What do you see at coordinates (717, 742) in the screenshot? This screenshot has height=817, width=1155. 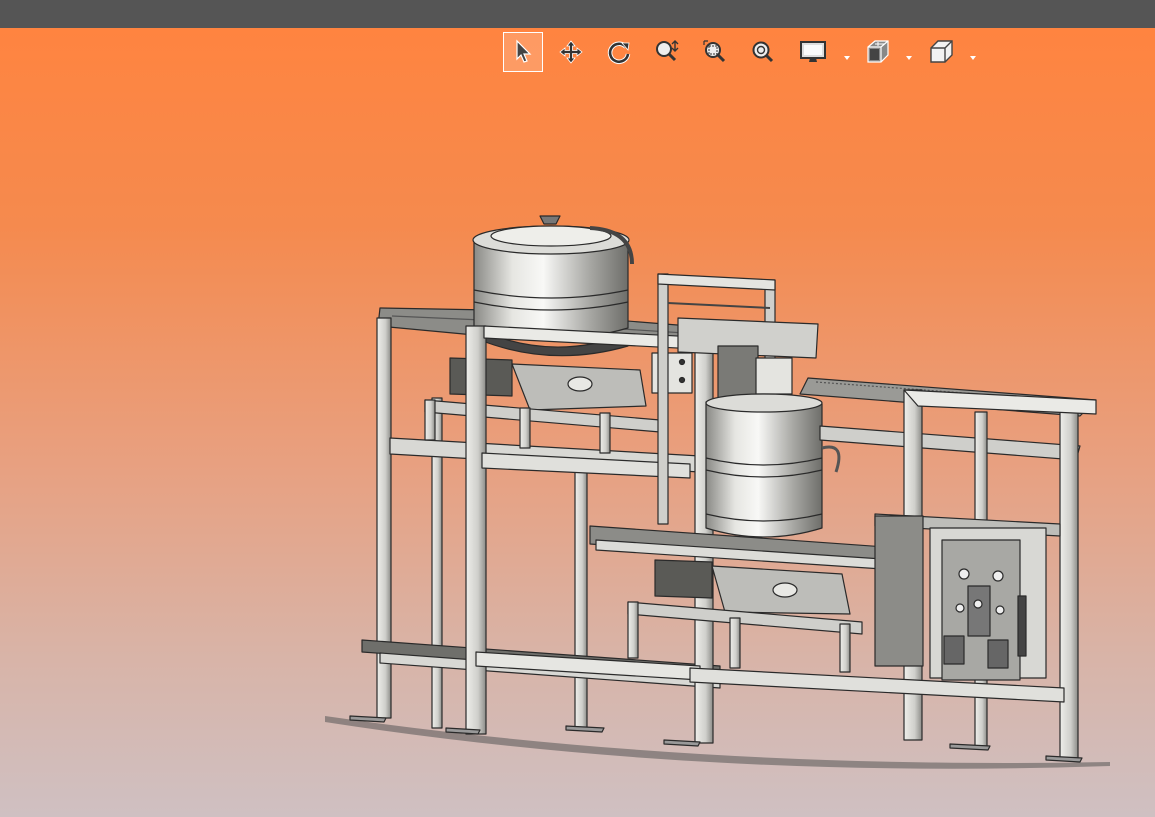 I see `ground-shadow` at bounding box center [717, 742].